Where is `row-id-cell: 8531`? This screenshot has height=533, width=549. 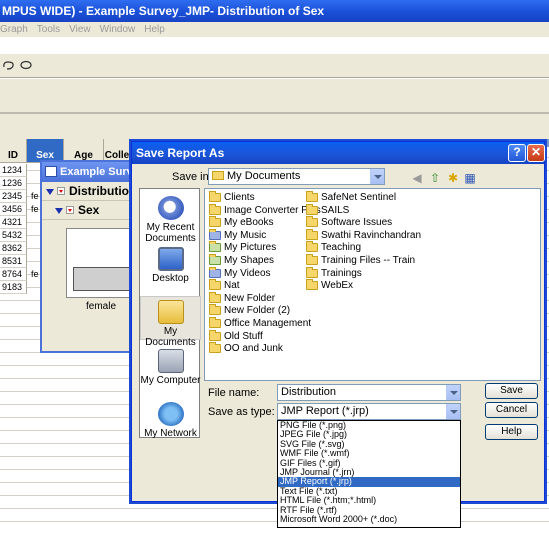
row-id-cell: 8531 is located at coordinates (13, 261).